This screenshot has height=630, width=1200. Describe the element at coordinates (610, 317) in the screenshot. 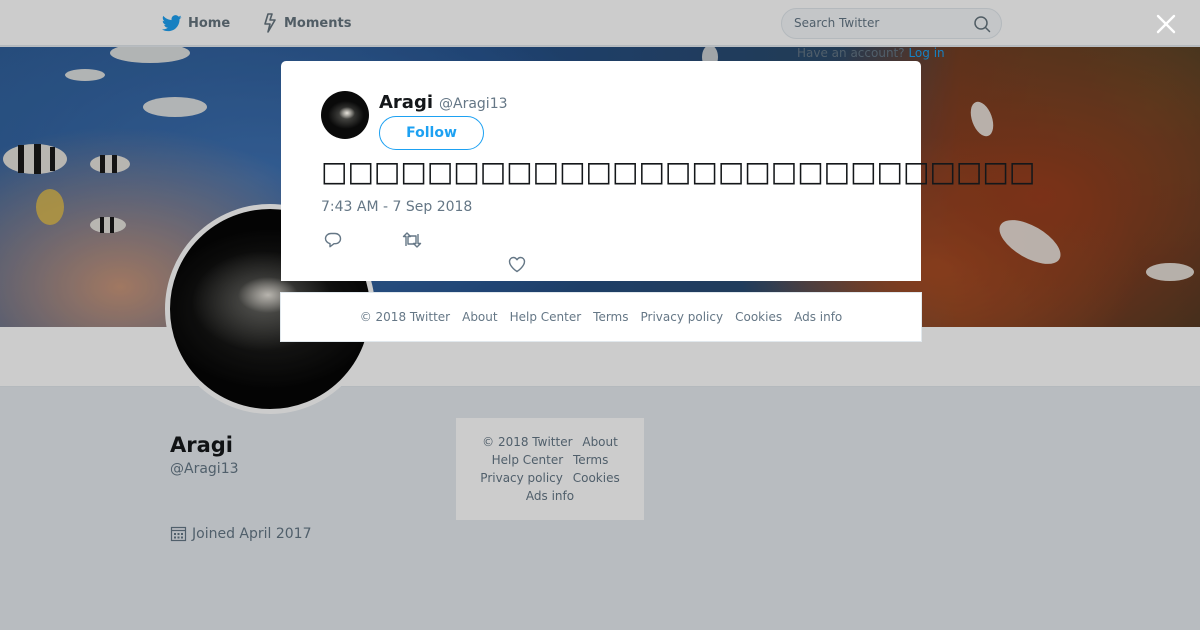

I see `footer-terms: Terms` at that location.